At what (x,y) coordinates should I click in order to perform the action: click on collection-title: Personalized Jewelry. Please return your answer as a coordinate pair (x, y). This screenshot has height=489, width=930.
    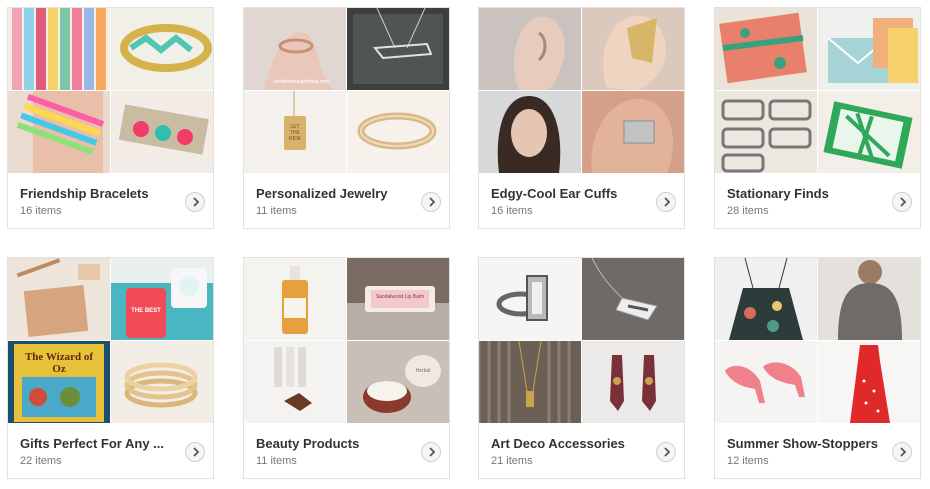
    Looking at the image, I should click on (336, 193).